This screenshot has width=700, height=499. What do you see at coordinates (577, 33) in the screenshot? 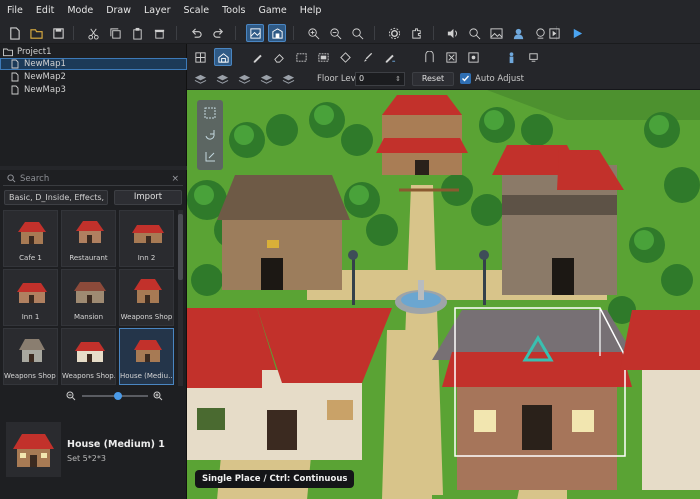
I see `playtest-icon` at bounding box center [577, 33].